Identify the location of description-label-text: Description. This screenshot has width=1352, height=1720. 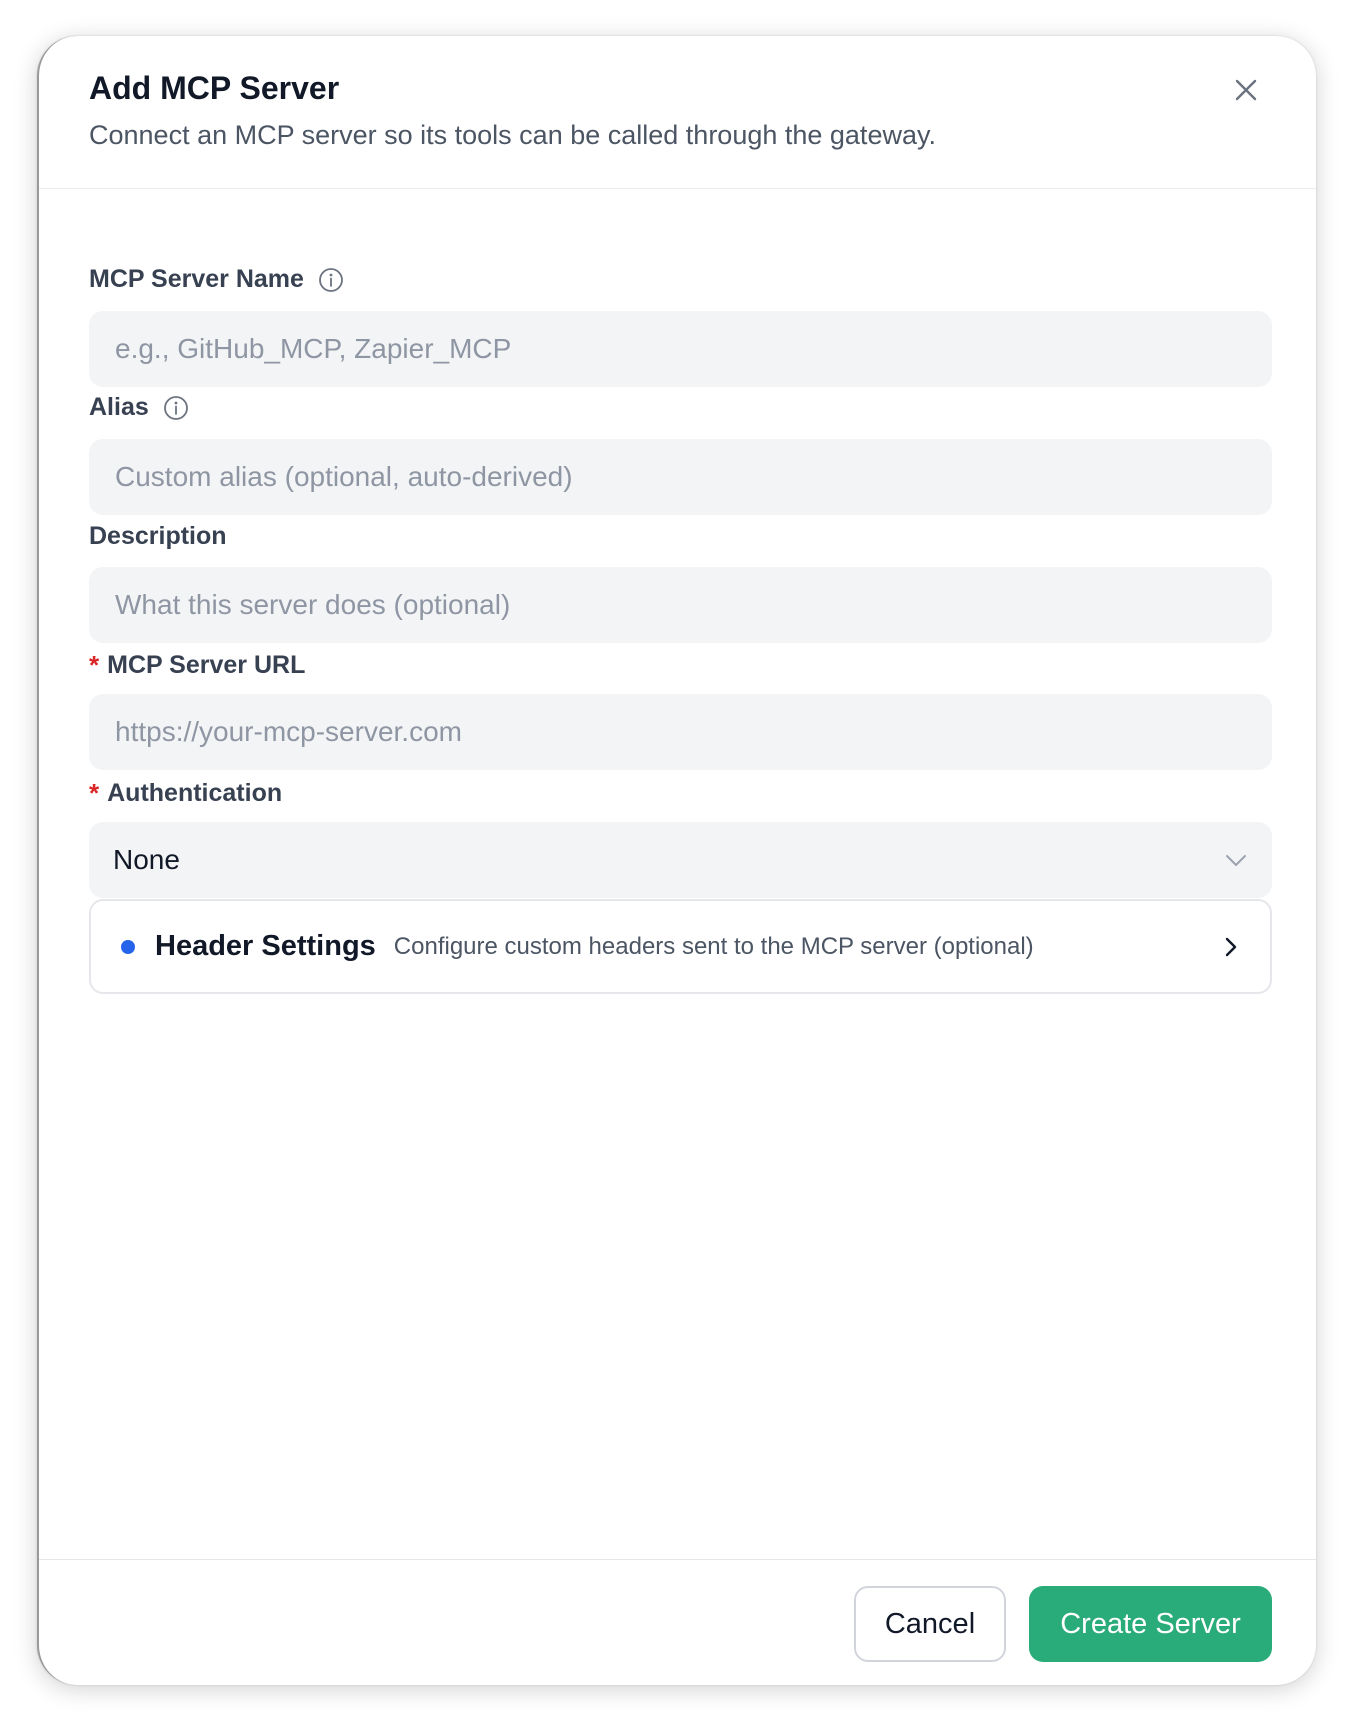
(158, 536).